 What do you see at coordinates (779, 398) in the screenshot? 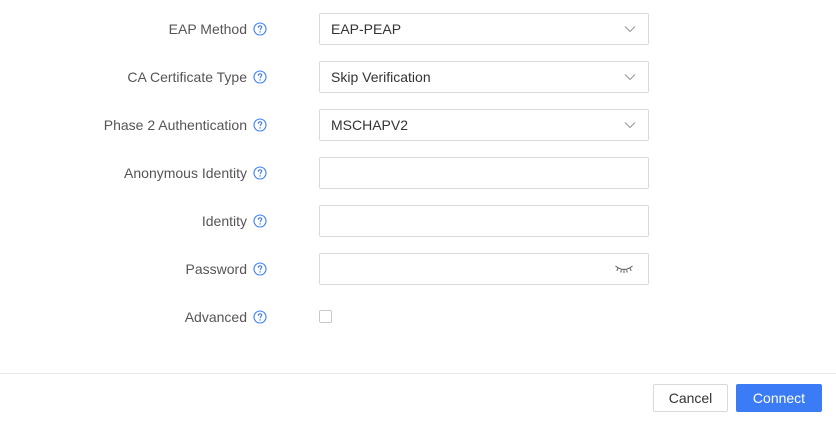
I see `connect-button: Connect` at bounding box center [779, 398].